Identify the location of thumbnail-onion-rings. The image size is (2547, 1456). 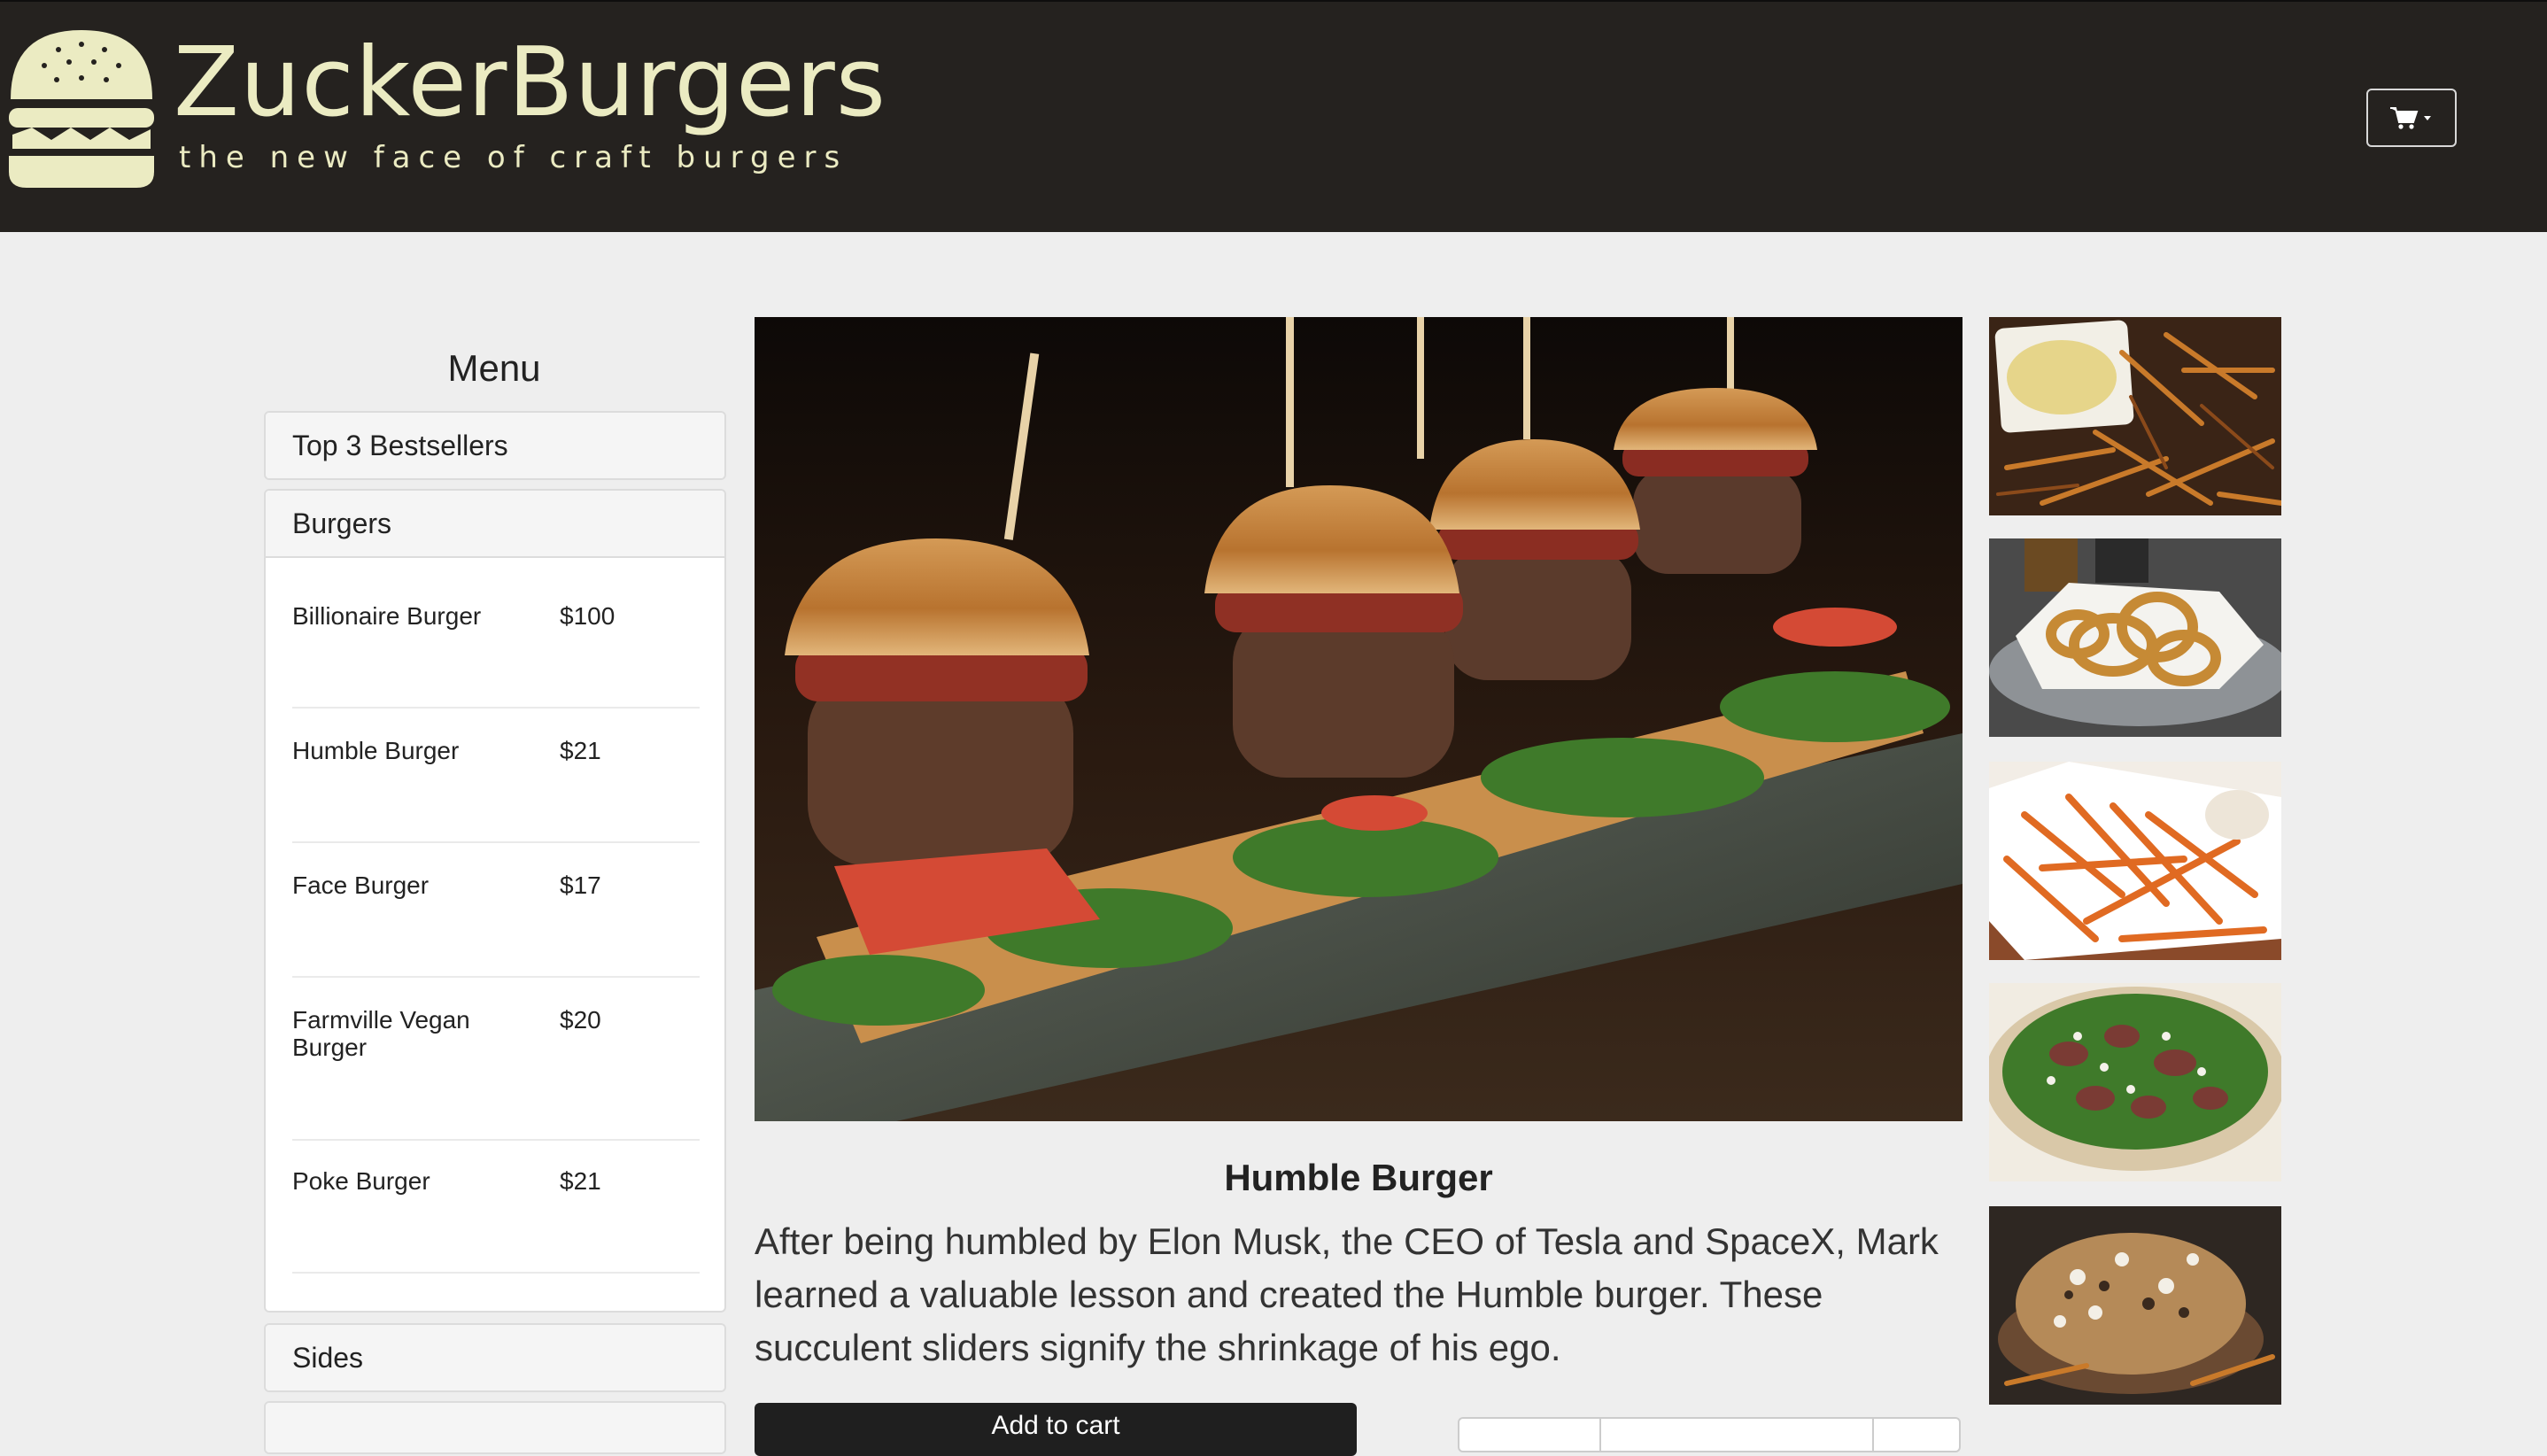
(2135, 637).